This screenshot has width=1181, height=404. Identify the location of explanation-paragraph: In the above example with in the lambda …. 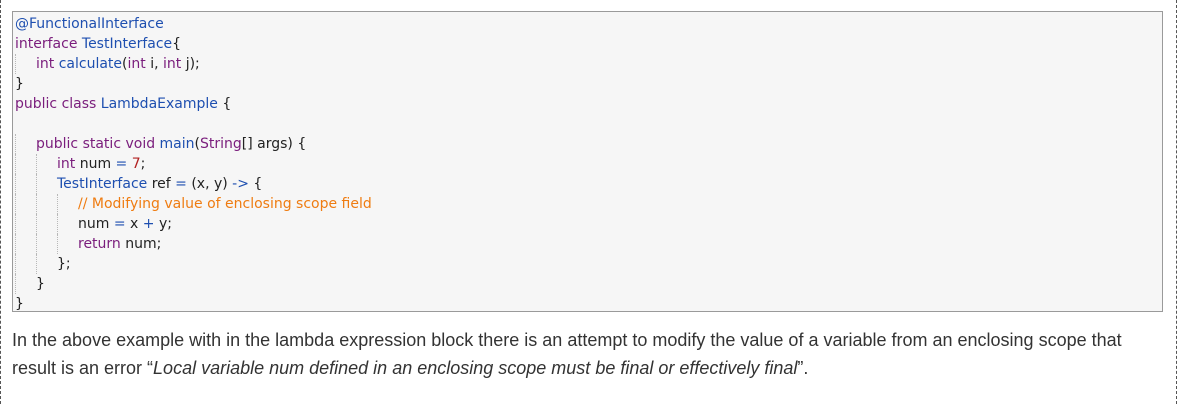
(587, 354).